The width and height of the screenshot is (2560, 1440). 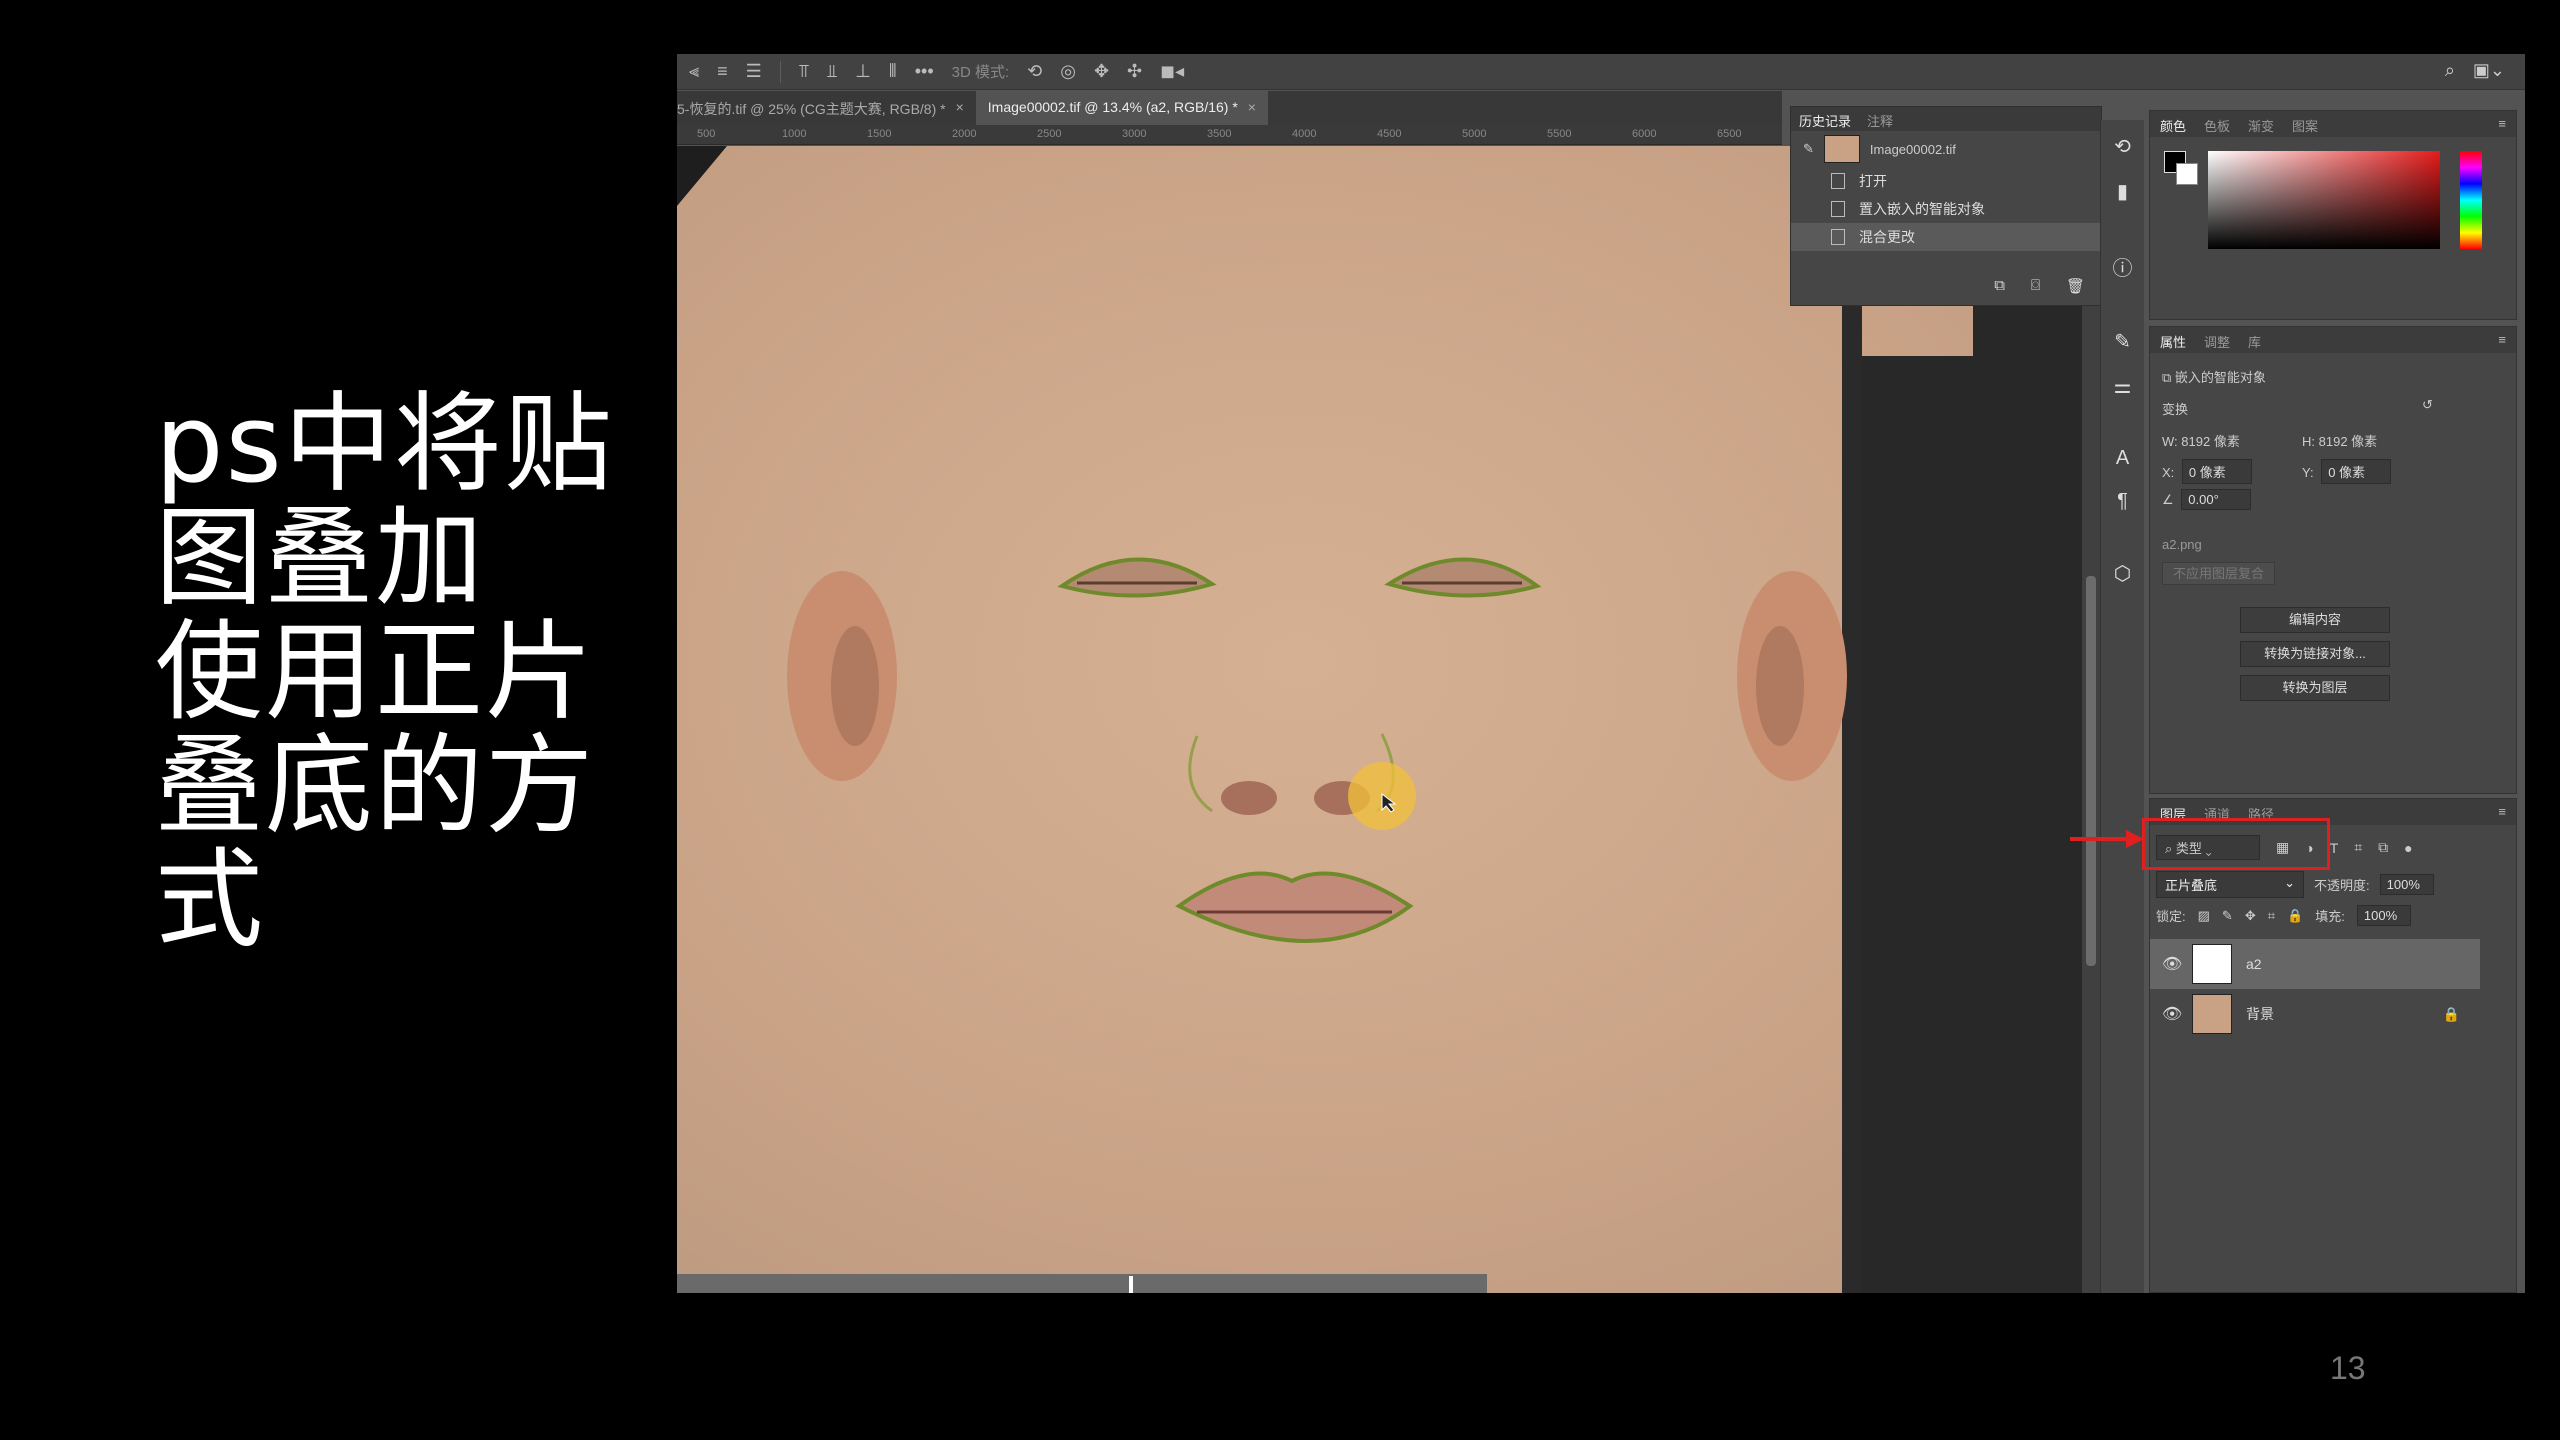 I want to click on layer-name: 背景, so click(x=2260, y=1014).